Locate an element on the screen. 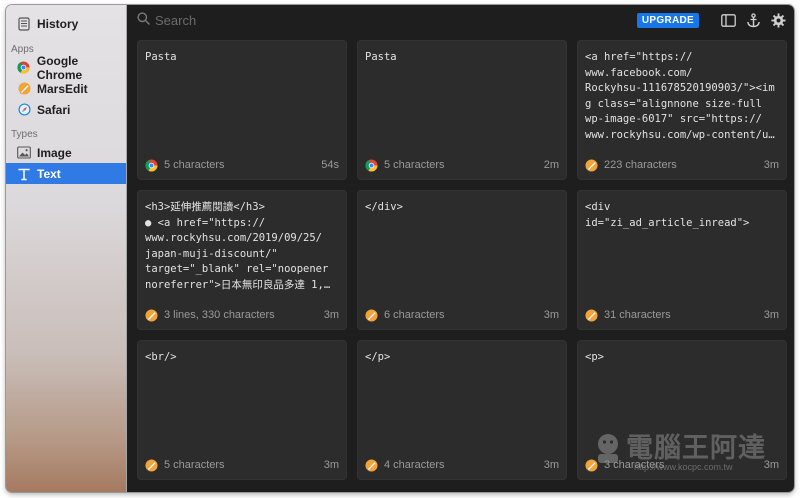  sidebar-item-image: Image is located at coordinates (66, 152).